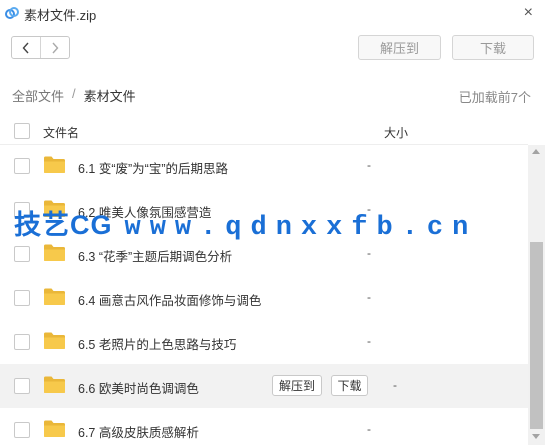 The width and height of the screenshot is (545, 445). Describe the element at coordinates (264, 166) in the screenshot. I see `file-row: 6.1 变“废”为“宝”的后期思路 -` at that location.